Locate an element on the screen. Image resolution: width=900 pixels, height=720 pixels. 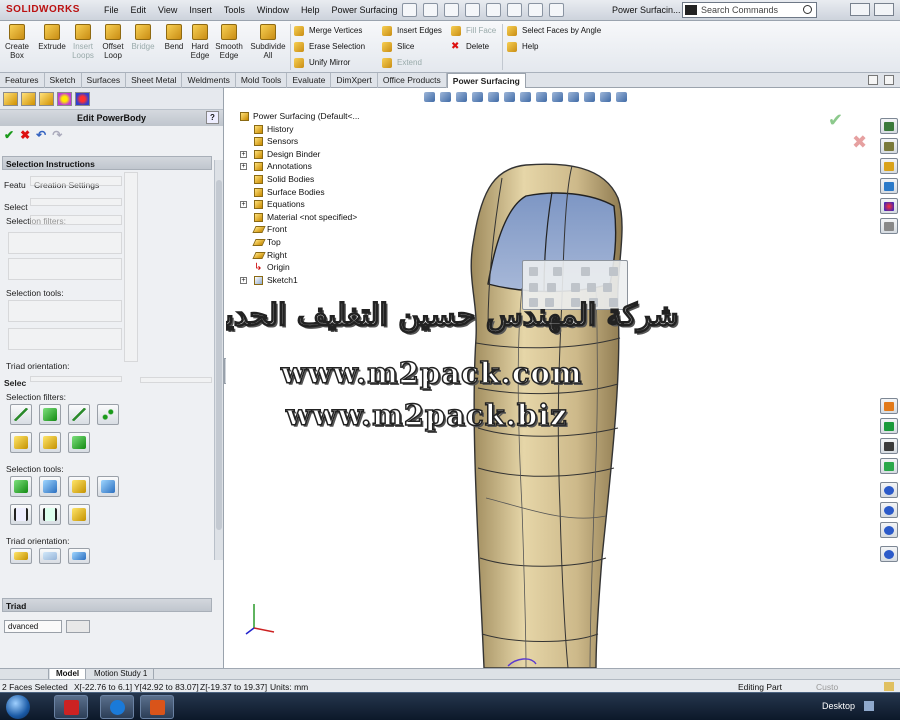
view-settings-icon is located at coordinates (573, 97).